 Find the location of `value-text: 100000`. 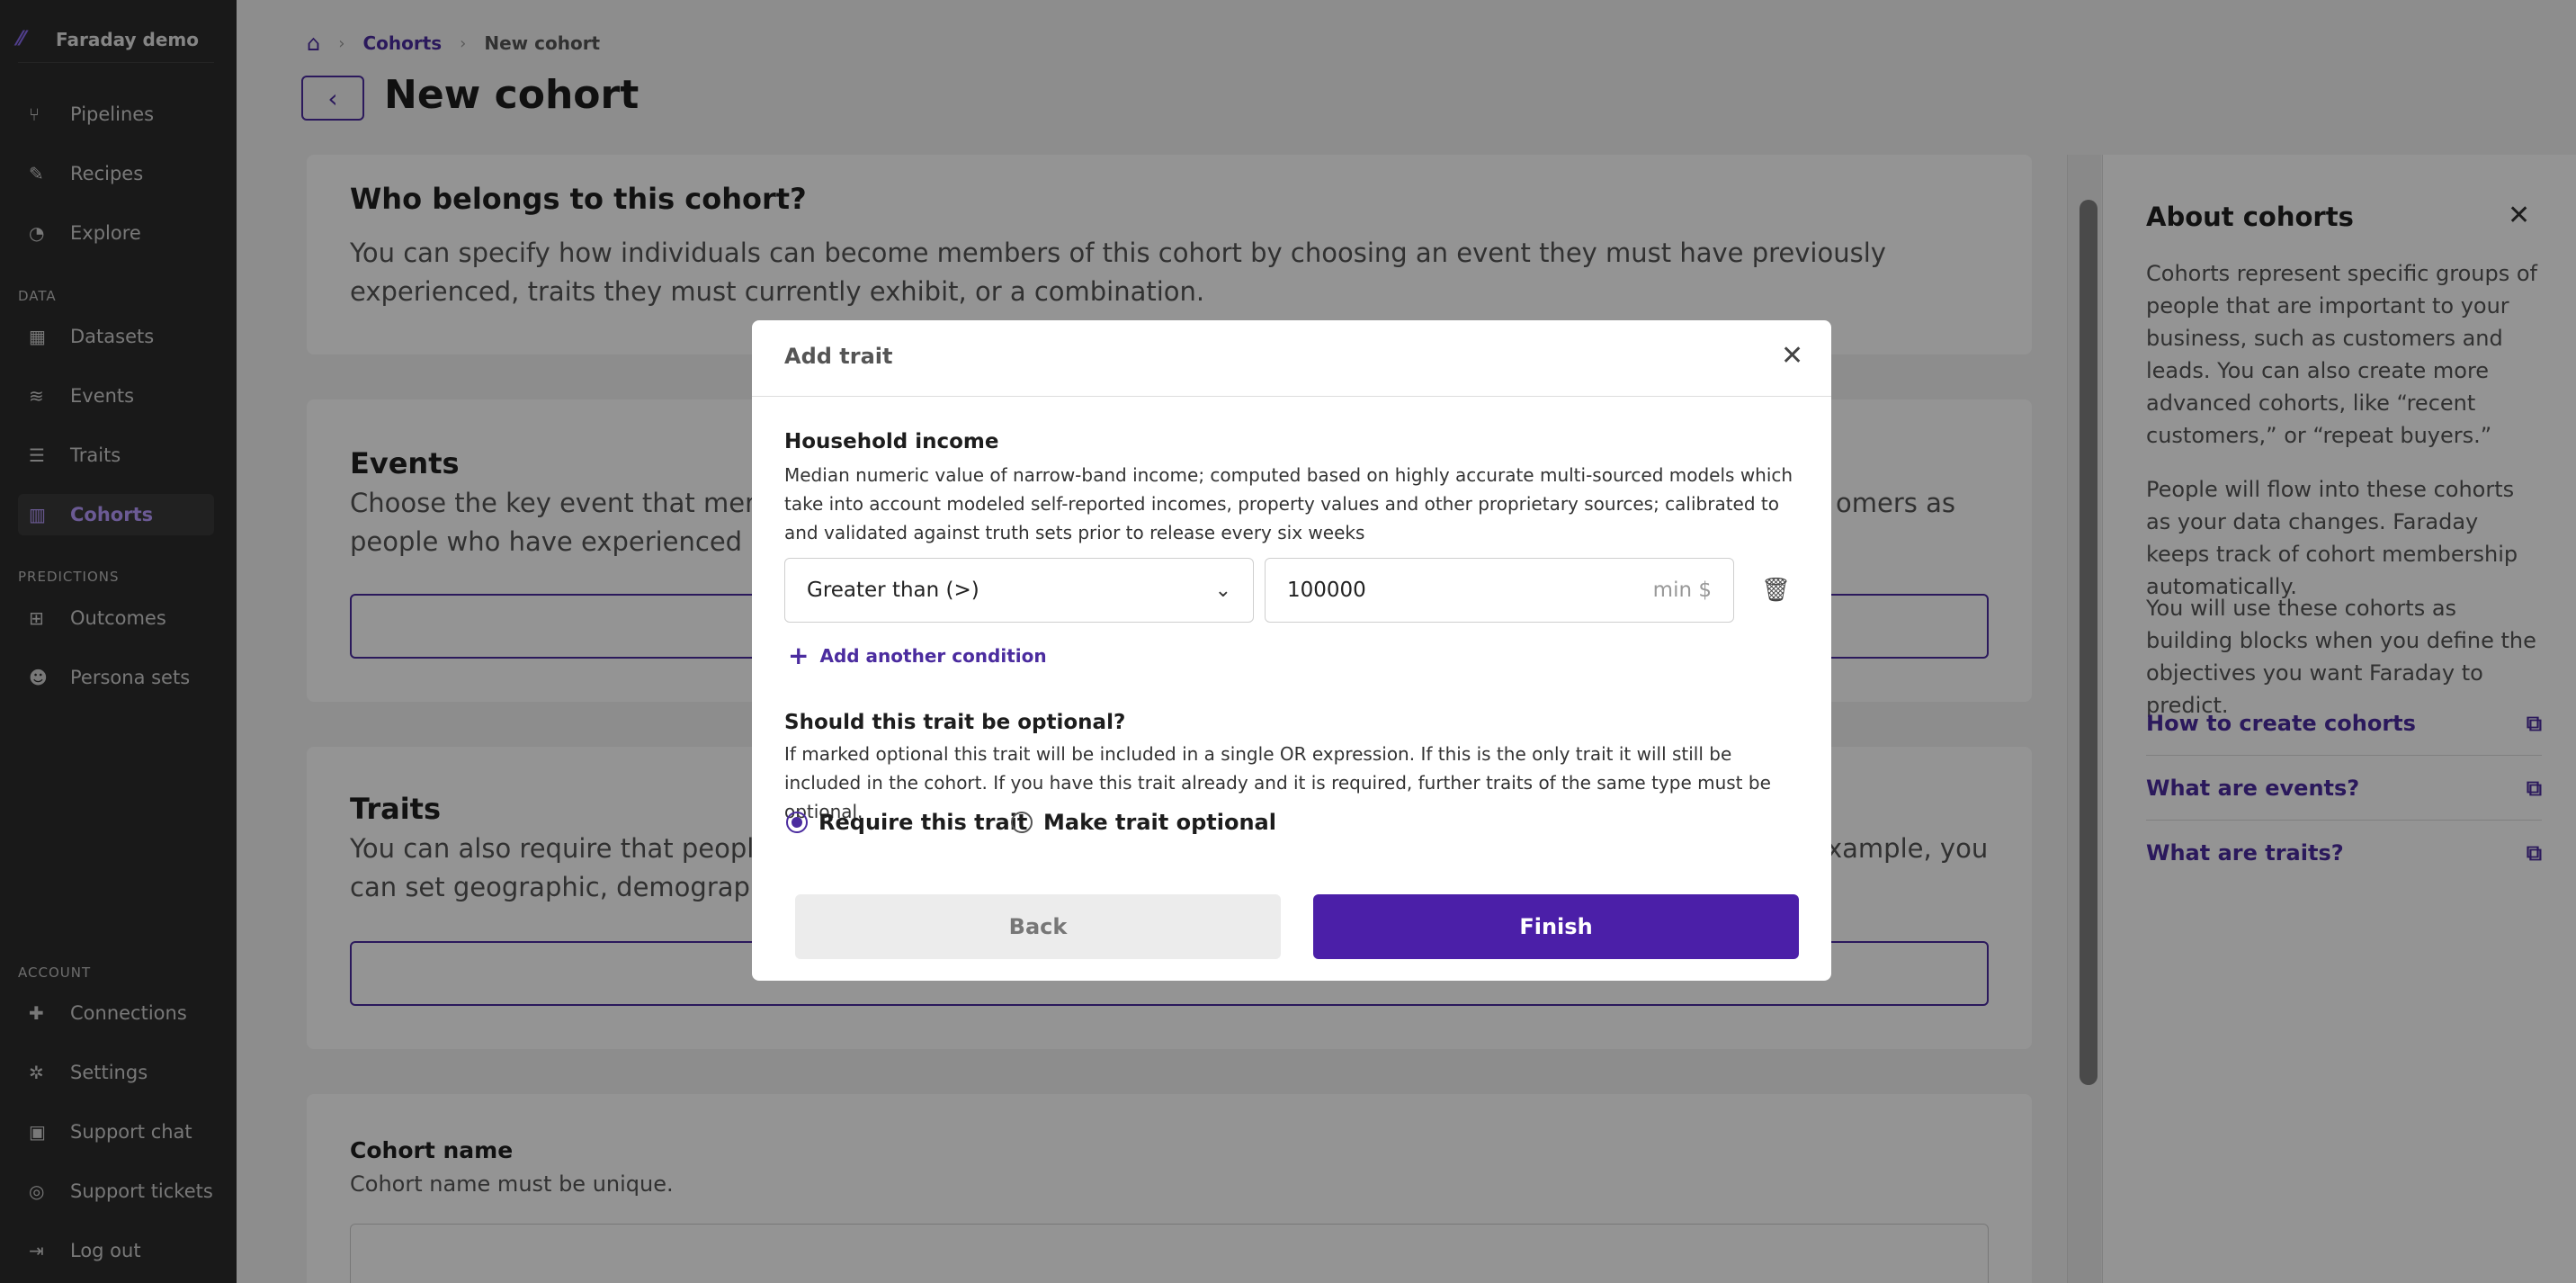

value-text: 100000 is located at coordinates (1326, 590).